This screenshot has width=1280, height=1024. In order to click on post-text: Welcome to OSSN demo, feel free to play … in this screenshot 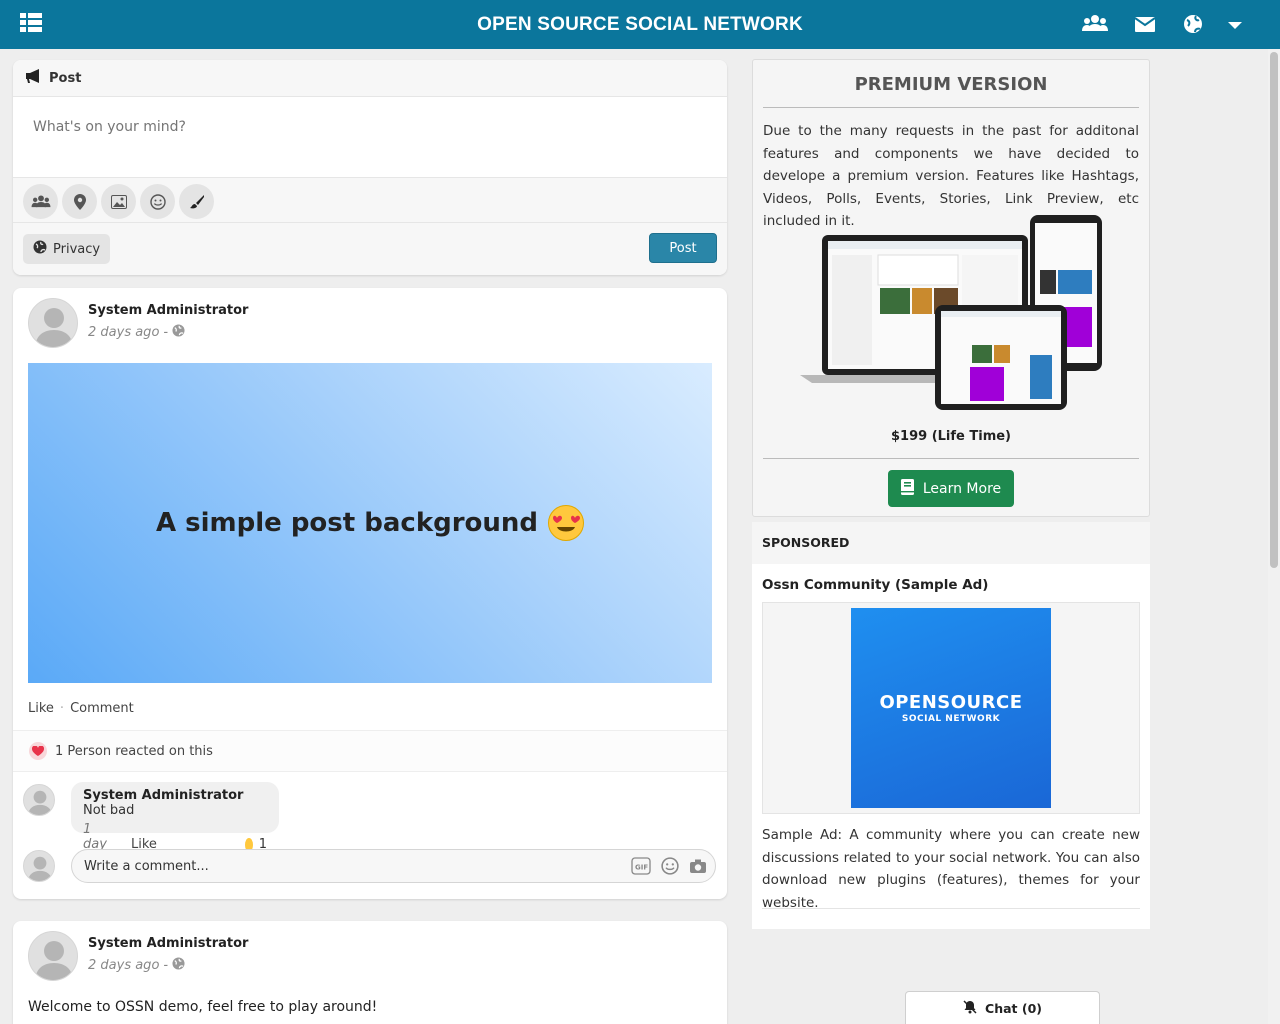, I will do `click(203, 1007)`.